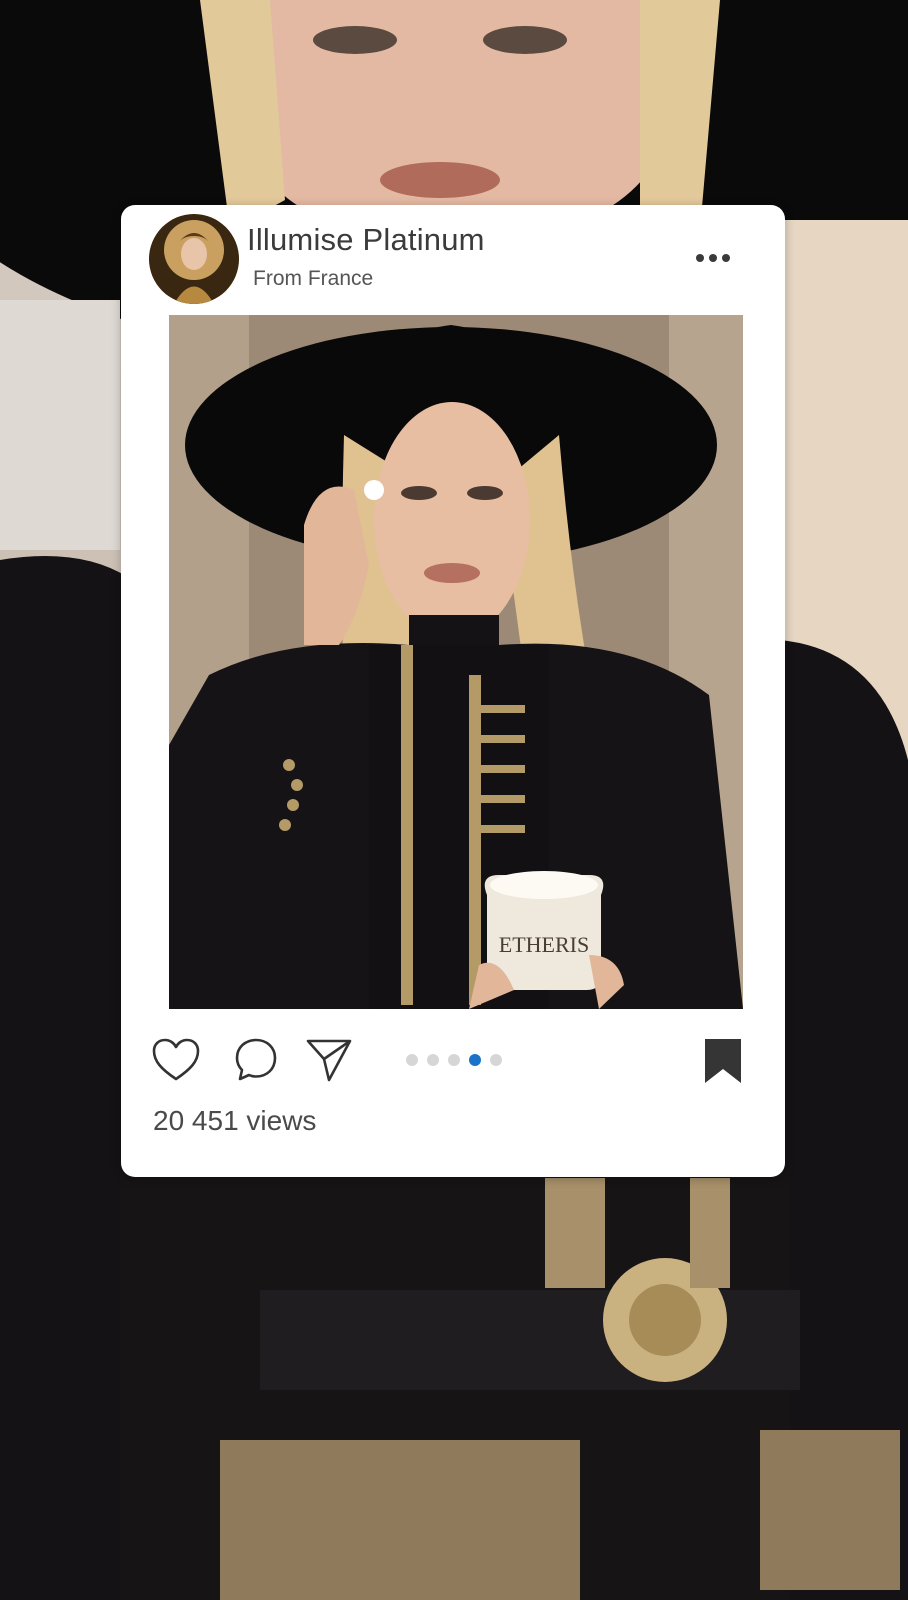  I want to click on heart-icon, so click(176, 1059).